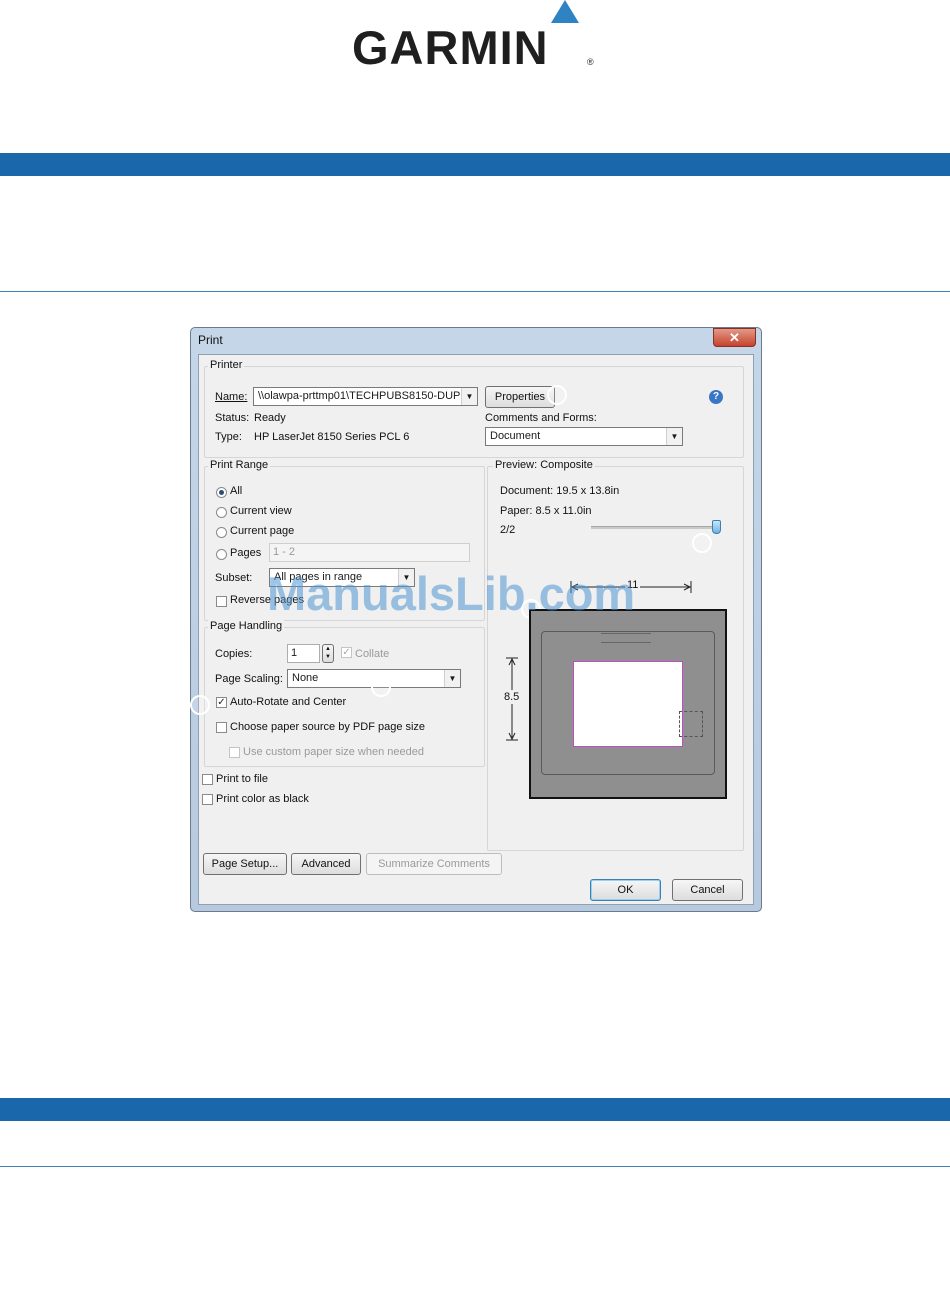 The image size is (950, 1301). What do you see at coordinates (328, 653) in the screenshot?
I see `copies-stepper: ▲ ▼` at bounding box center [328, 653].